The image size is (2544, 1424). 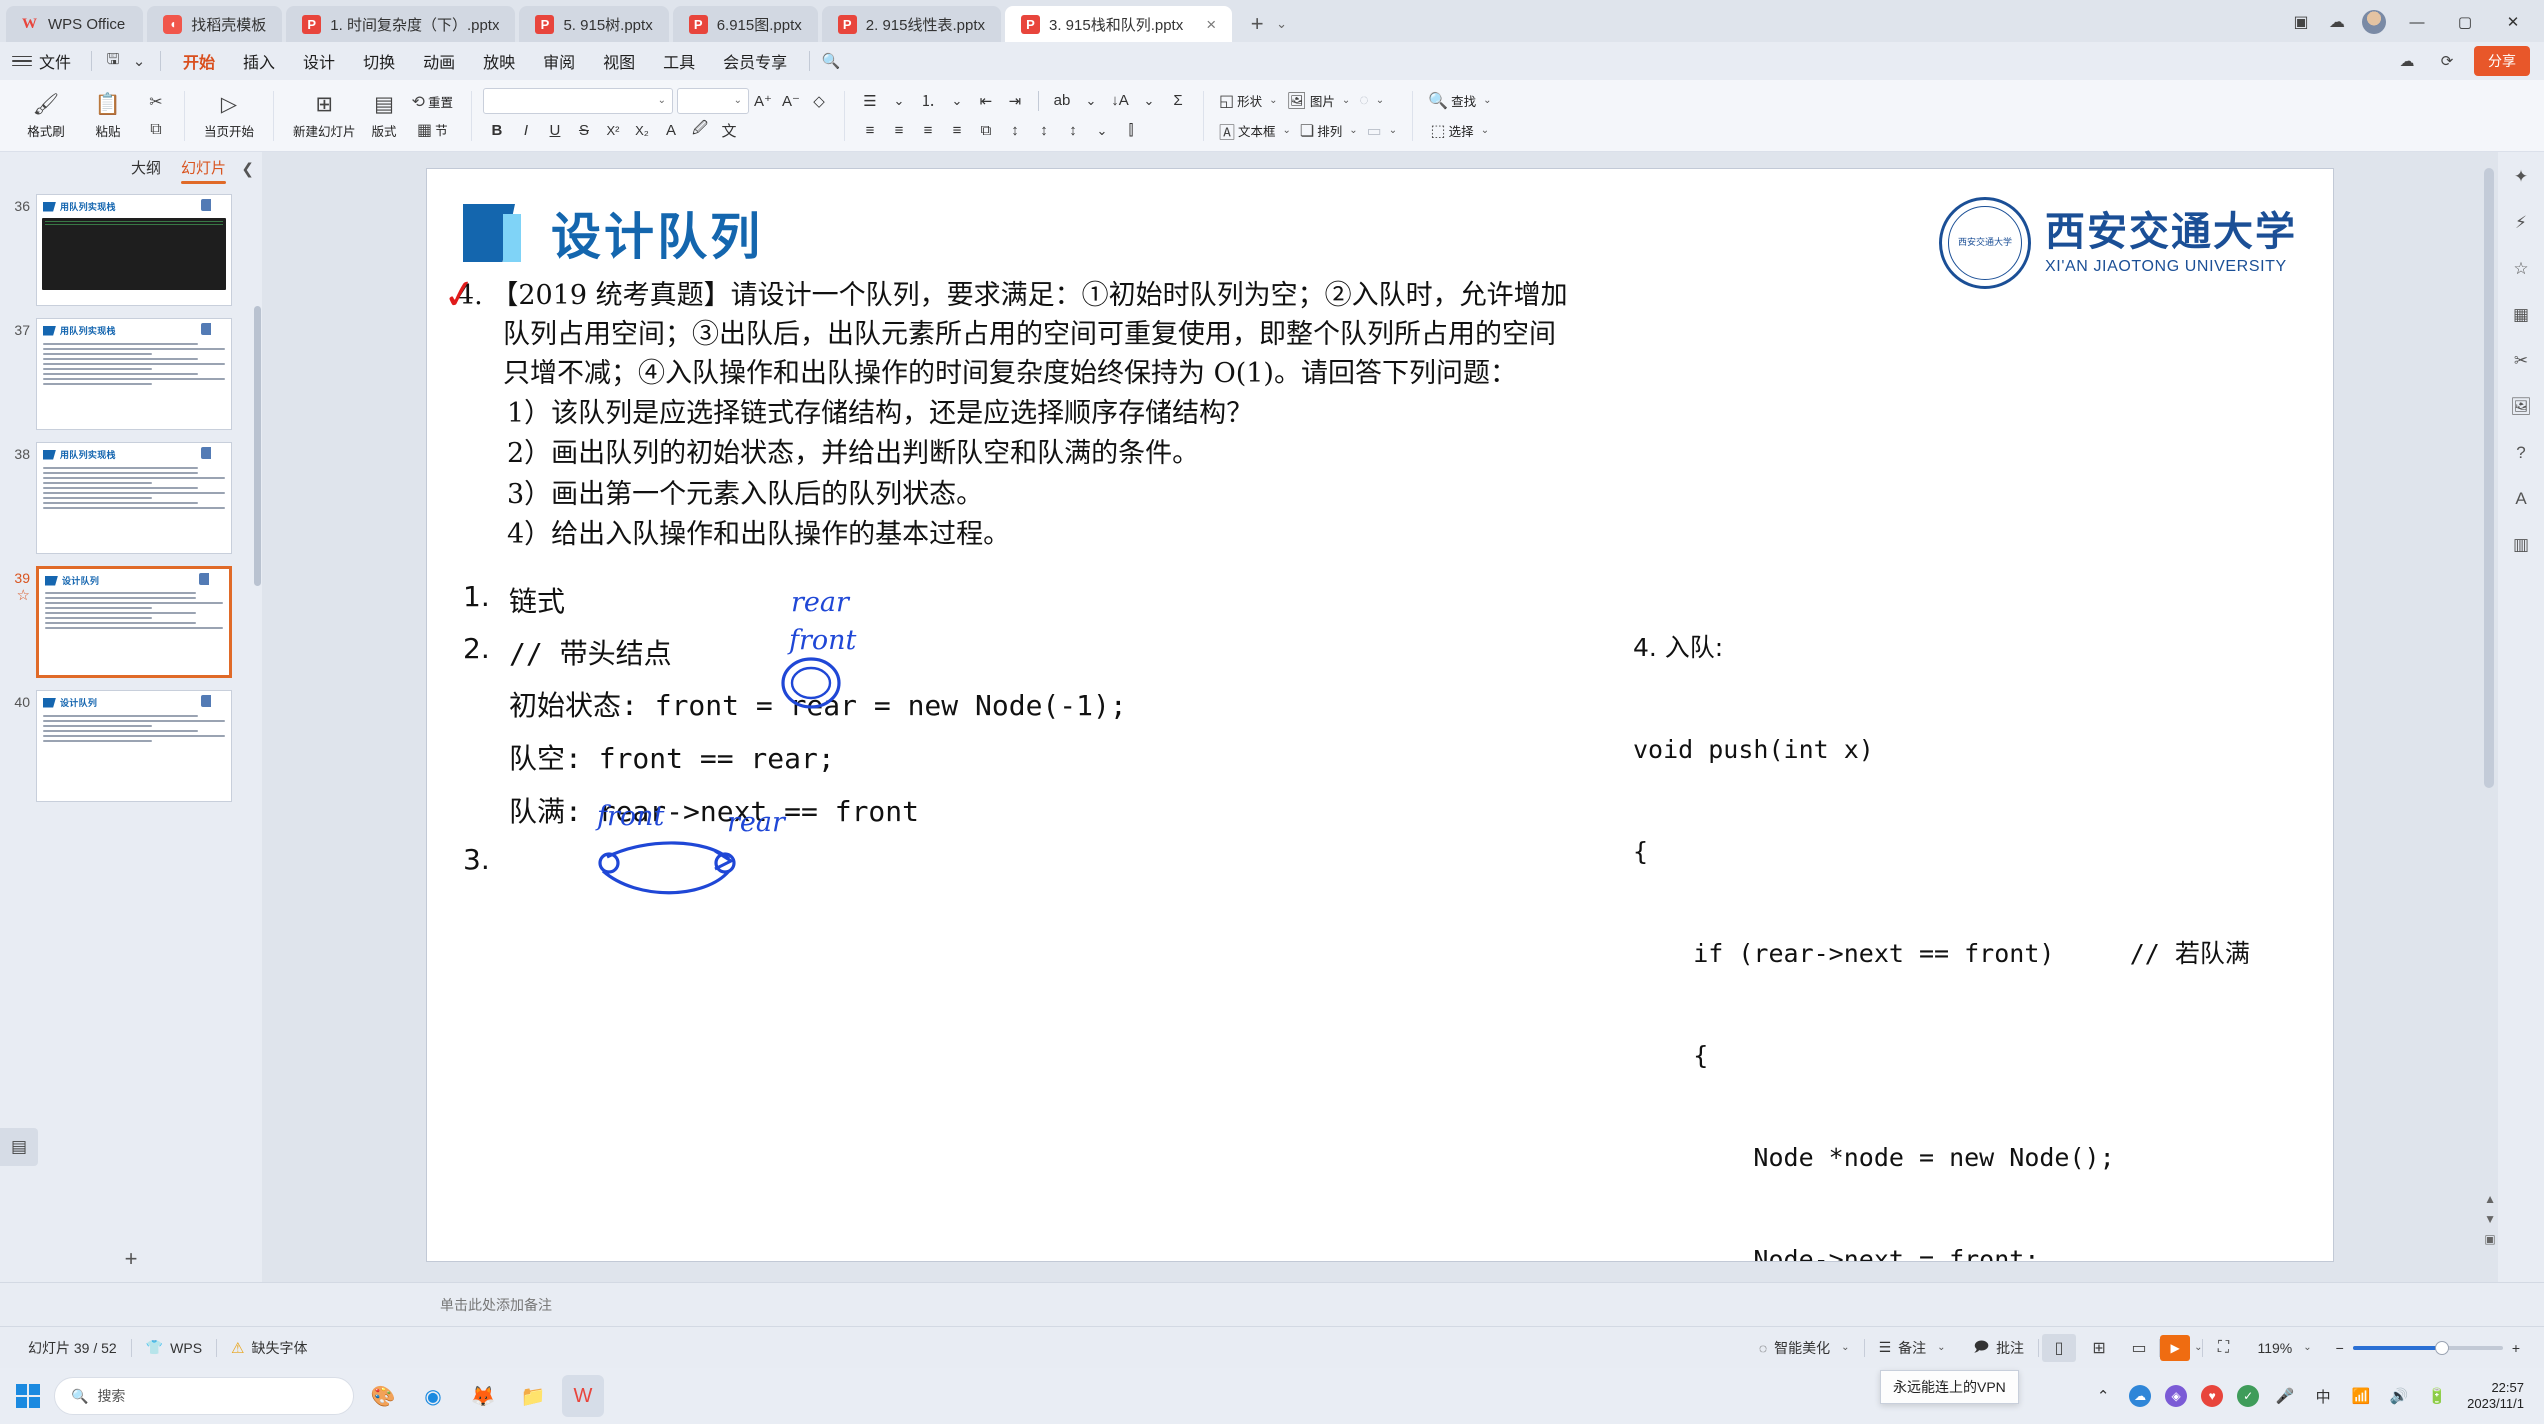 I want to click on cloud-sync-icon: ☁, so click(x=2337, y=22).